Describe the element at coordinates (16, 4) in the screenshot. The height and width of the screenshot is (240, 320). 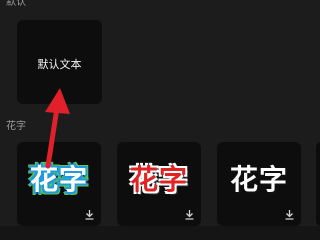
I see `section-label-default: 默认` at that location.